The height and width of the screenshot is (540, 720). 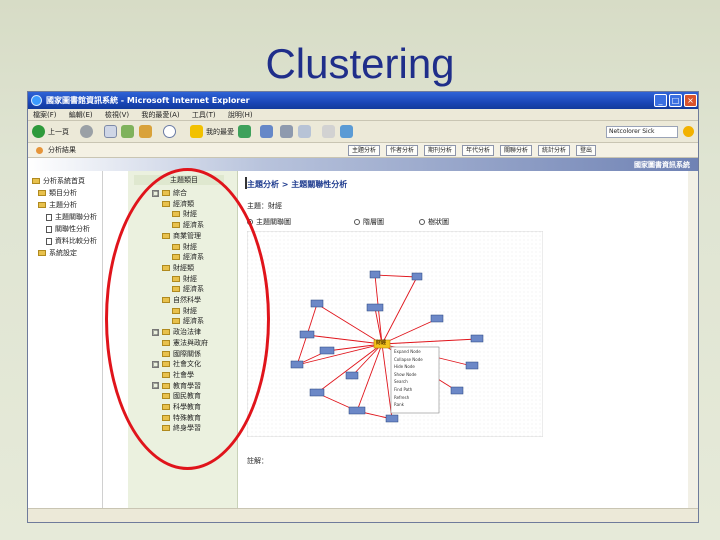 What do you see at coordinates (57, 193) in the screenshot?
I see `tree-item: 類目分析` at bounding box center [57, 193].